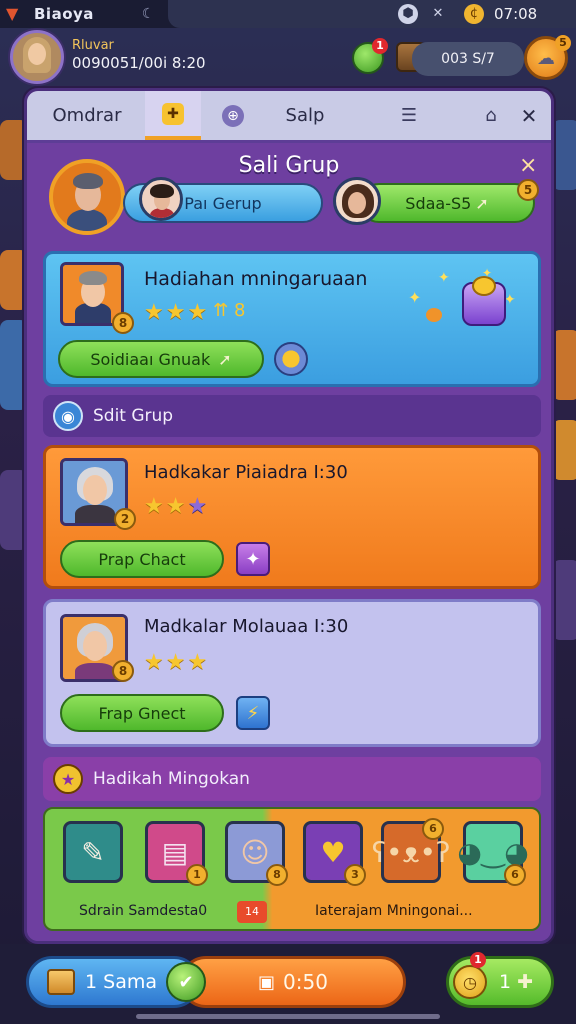  I want to click on player-name: Rluvar, so click(93, 45).